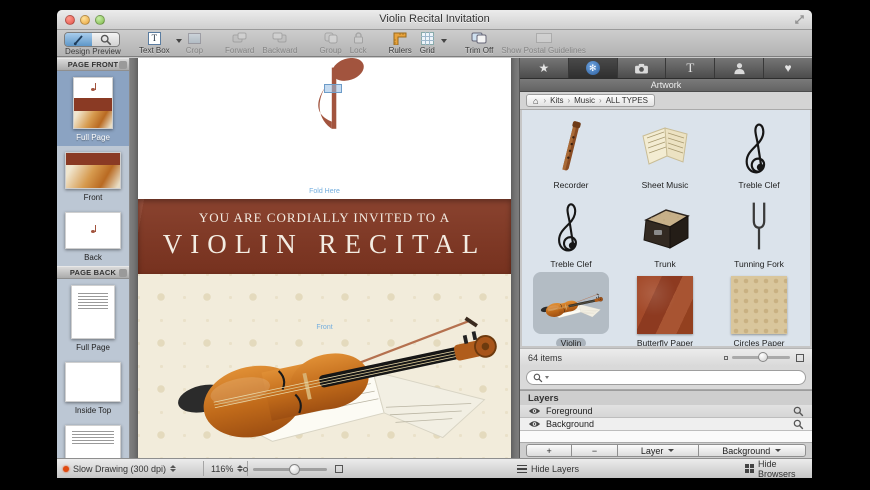  I want to click on artwork-item-treble-clef-1: Treble Clef, so click(759, 153).